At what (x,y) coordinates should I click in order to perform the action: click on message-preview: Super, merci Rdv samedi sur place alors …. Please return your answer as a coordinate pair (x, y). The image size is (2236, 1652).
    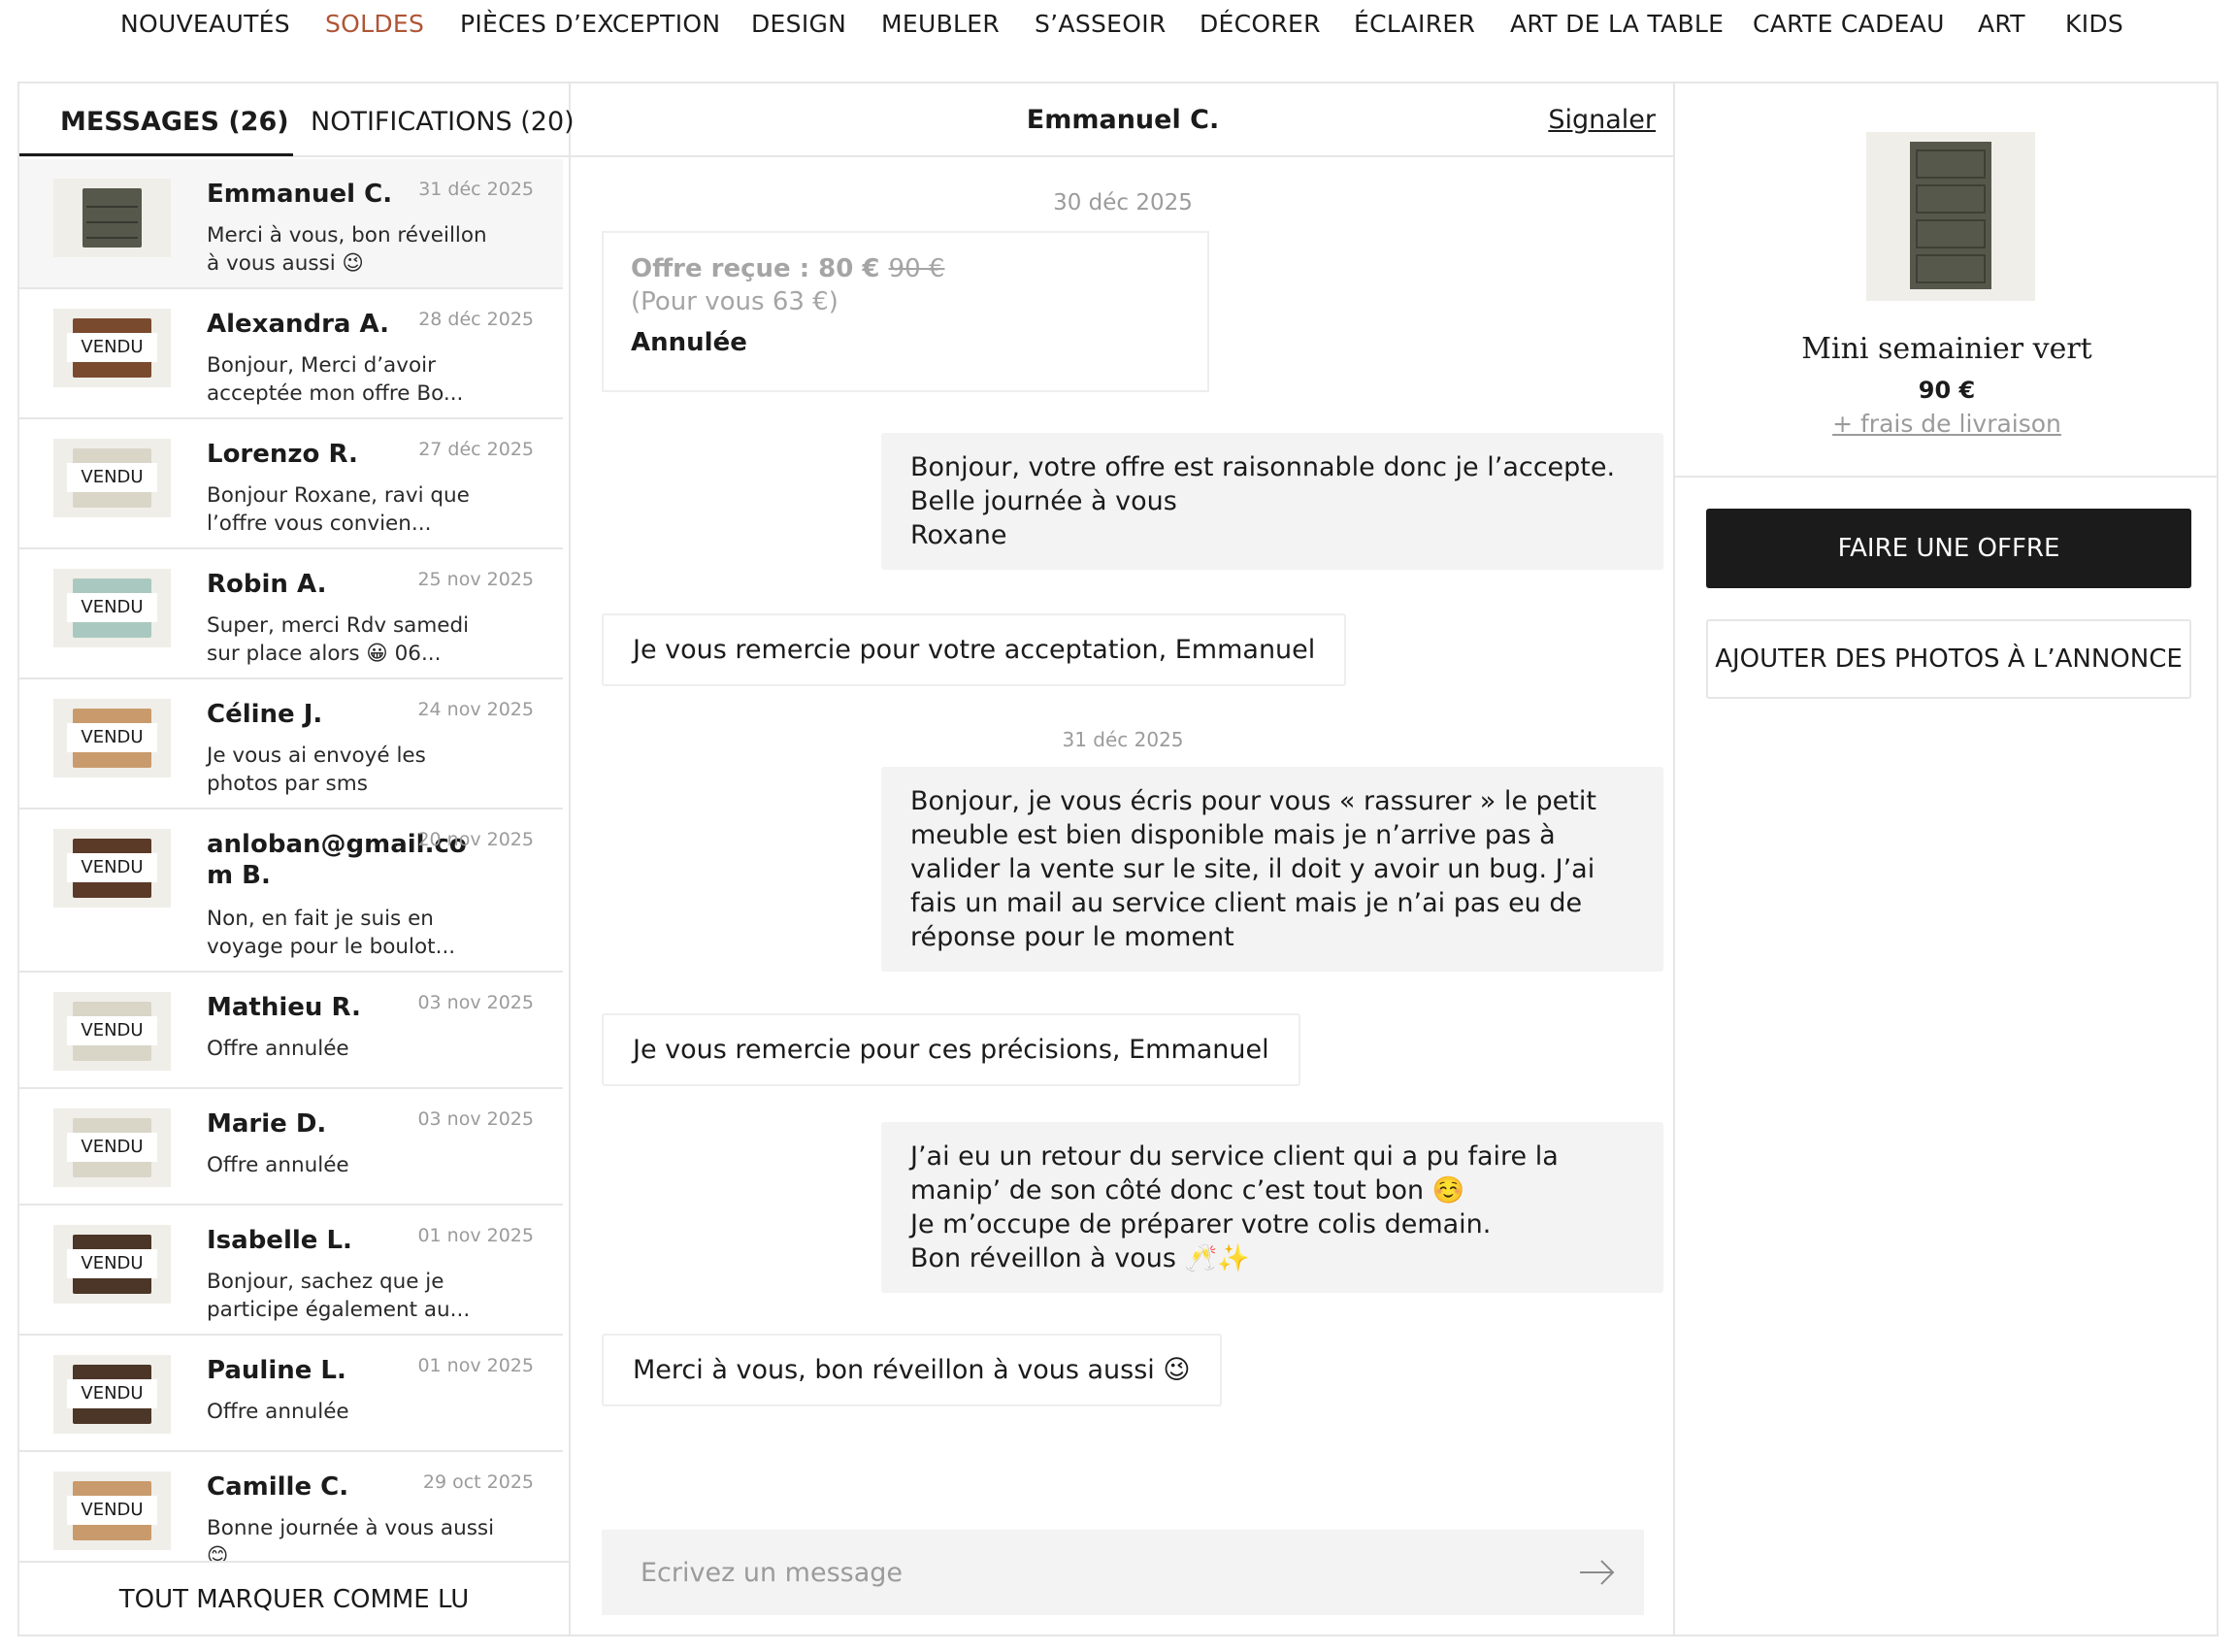
    Looking at the image, I should click on (338, 639).